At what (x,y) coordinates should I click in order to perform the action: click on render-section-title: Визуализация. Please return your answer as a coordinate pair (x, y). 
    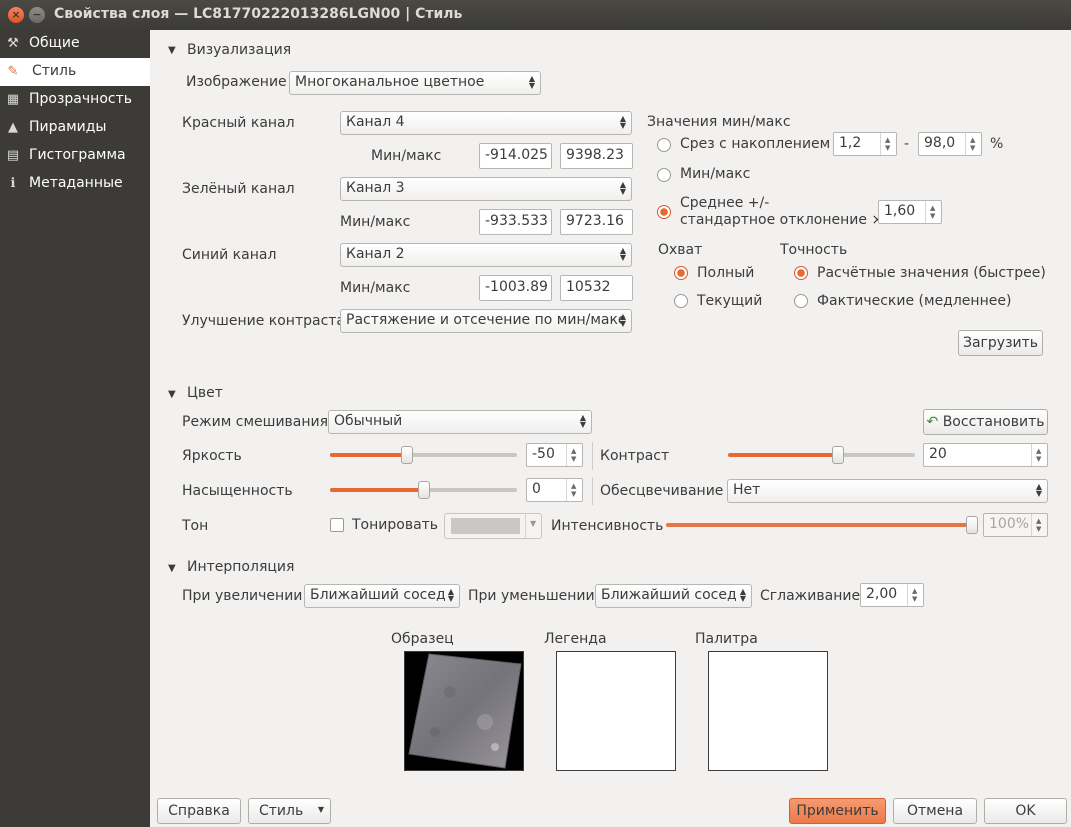
    Looking at the image, I should click on (239, 50).